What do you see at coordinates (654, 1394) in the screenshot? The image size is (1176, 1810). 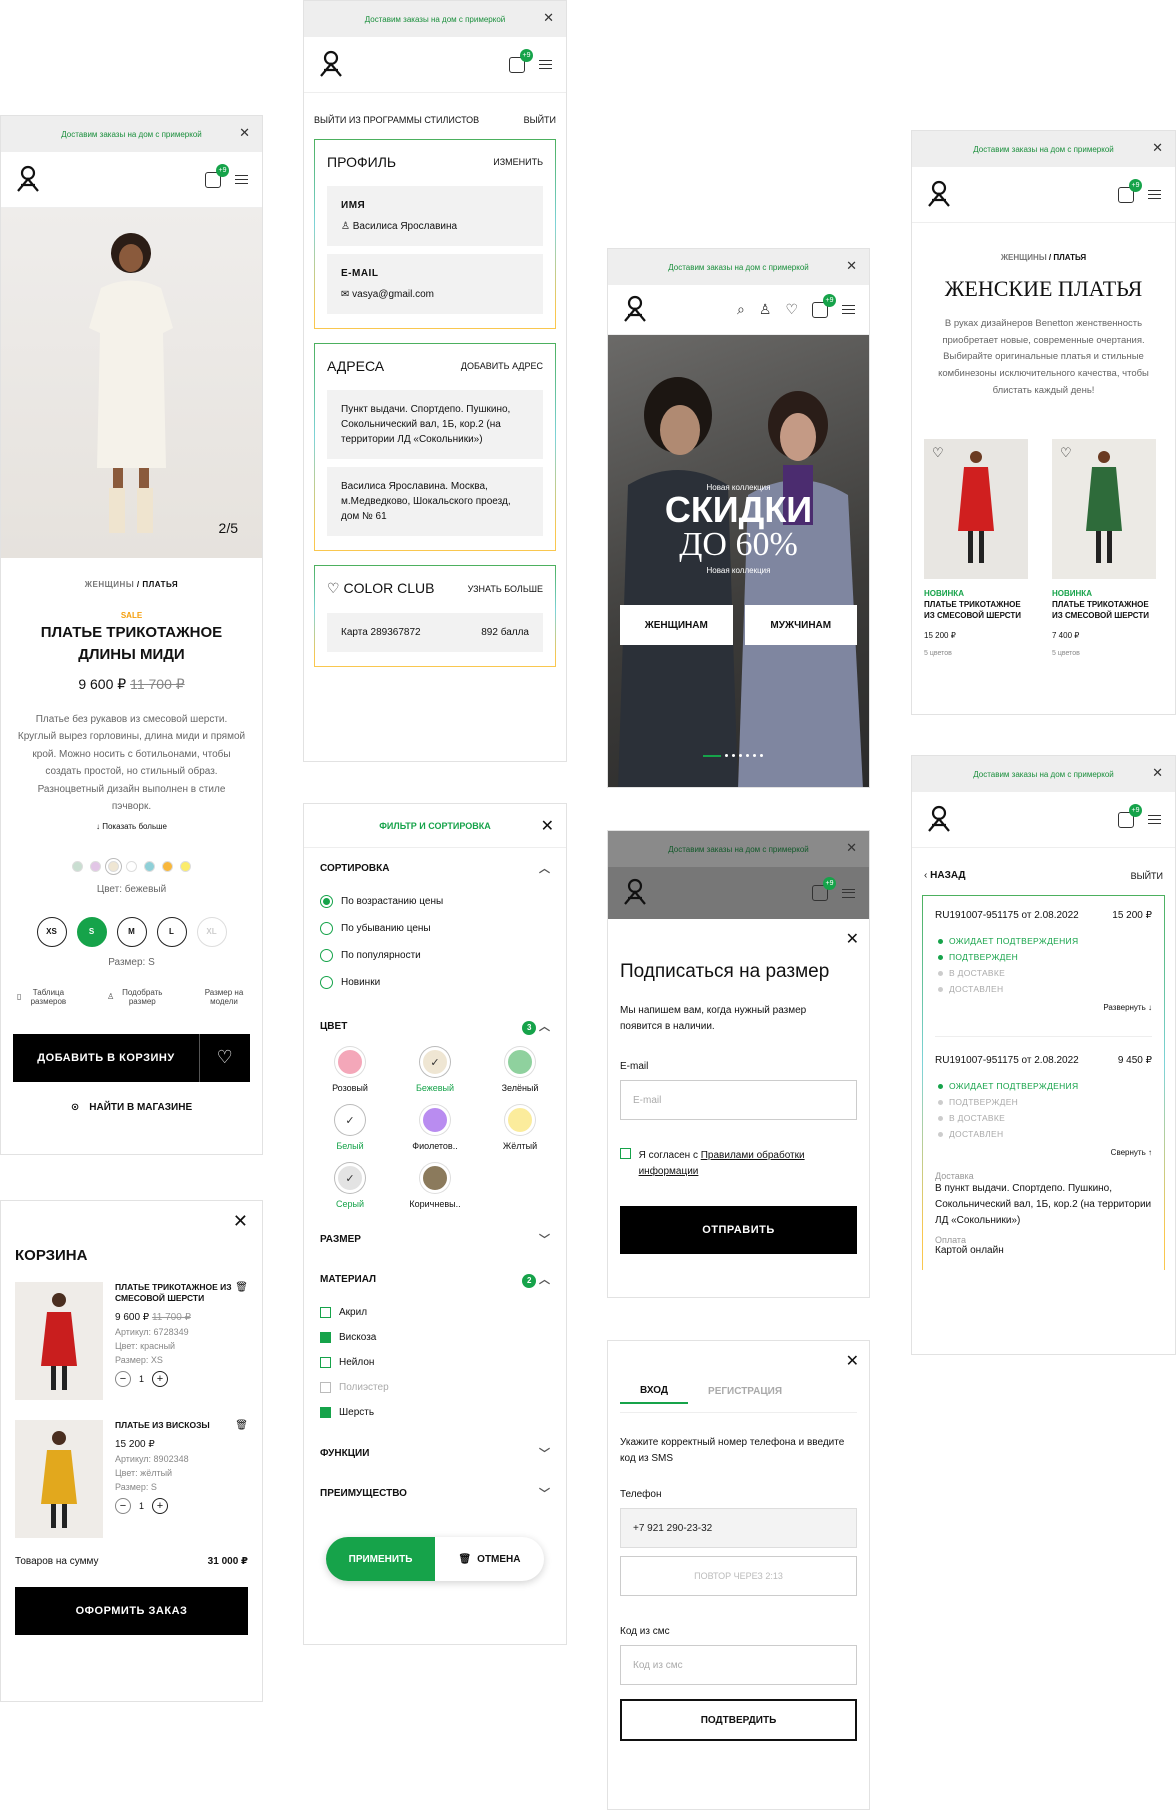 I see `tab-login: ВХОД` at bounding box center [654, 1394].